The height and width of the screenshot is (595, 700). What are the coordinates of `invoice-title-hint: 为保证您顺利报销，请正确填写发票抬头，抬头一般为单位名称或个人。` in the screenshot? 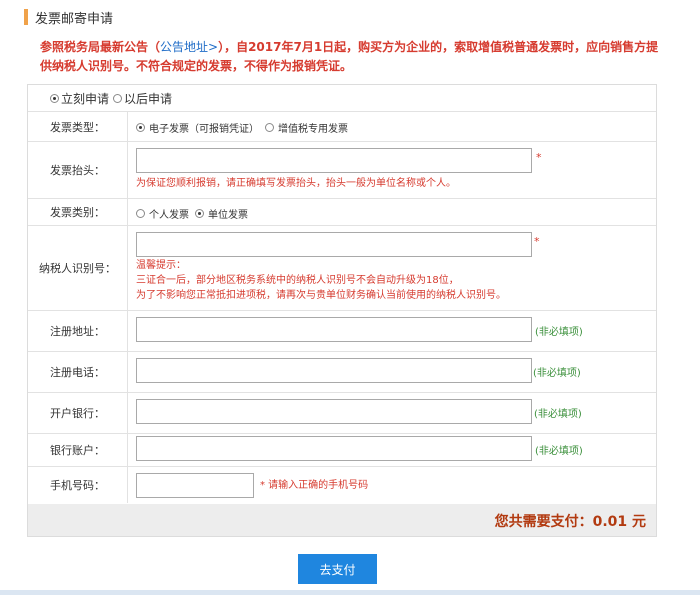 It's located at (296, 183).